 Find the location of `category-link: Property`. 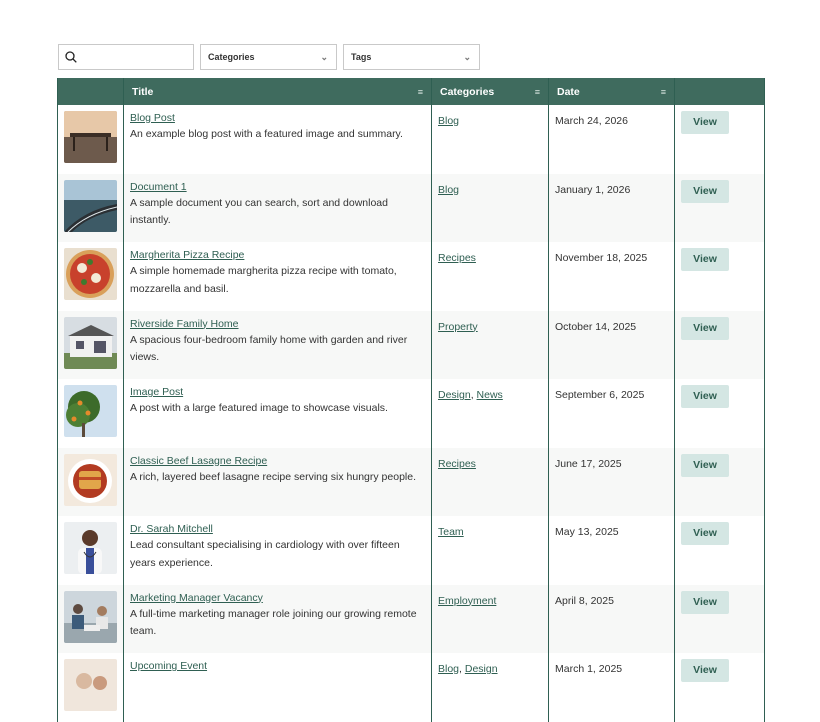

category-link: Property is located at coordinates (458, 327).